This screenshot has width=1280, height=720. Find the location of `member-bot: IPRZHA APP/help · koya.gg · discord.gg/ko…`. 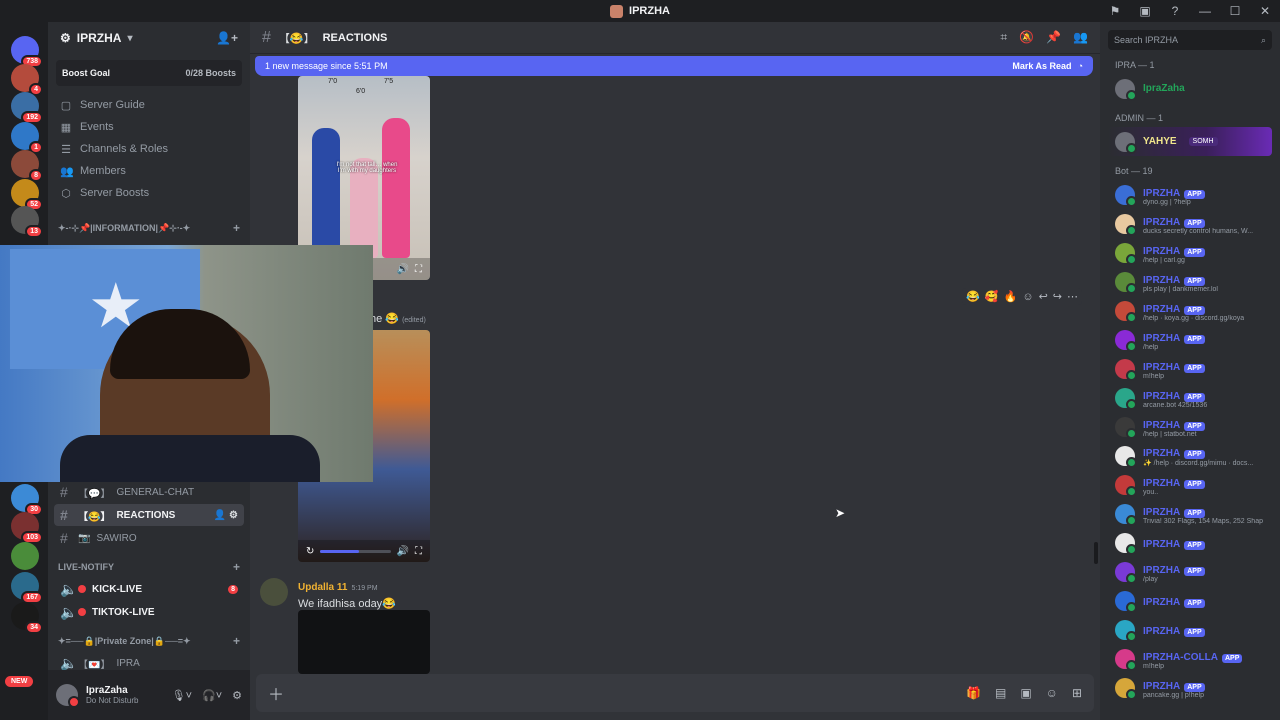

member-bot: IPRZHA APP/help · koya.gg · discord.gg/ko… is located at coordinates (1190, 310).